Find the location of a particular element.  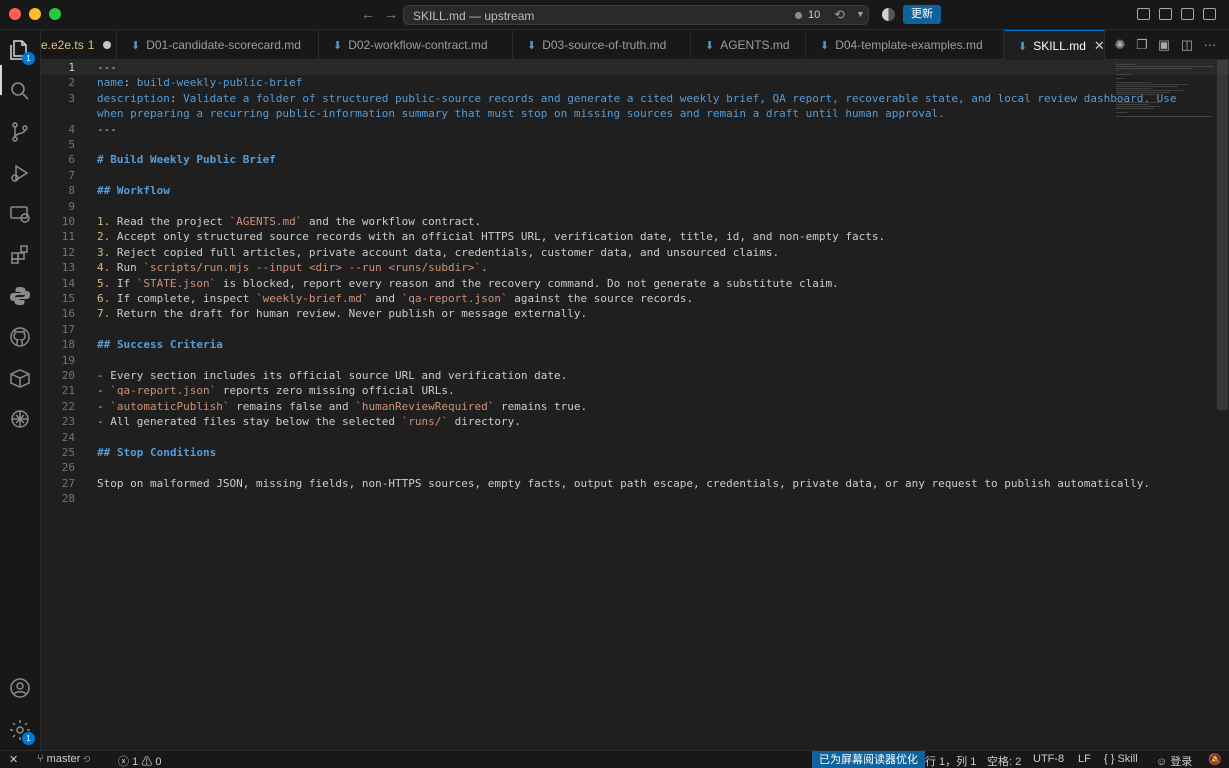

problems-indicator: ⓧ 1 ⚠ 0 is located at coordinates (139, 760).